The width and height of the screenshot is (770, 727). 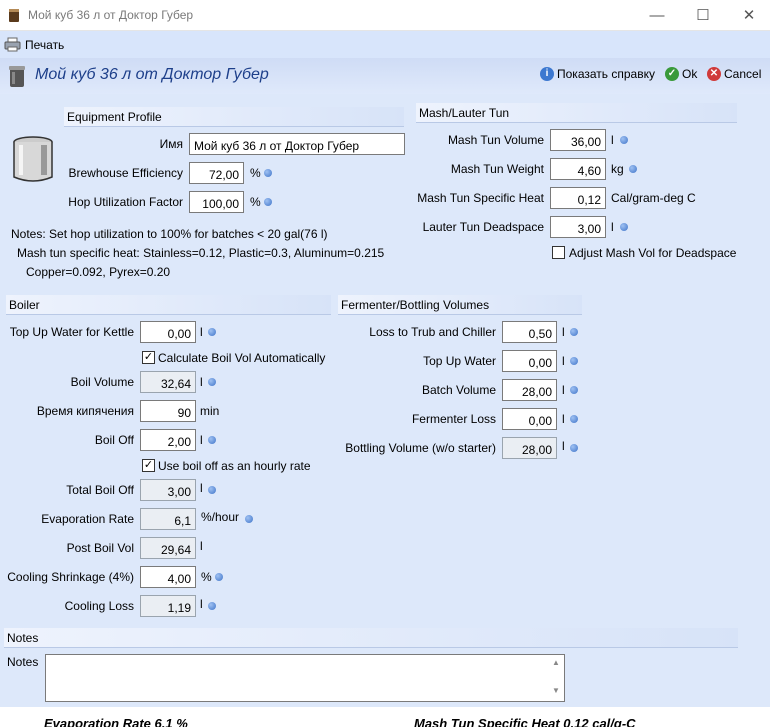 I want to click on name-input, so click(x=297, y=144).